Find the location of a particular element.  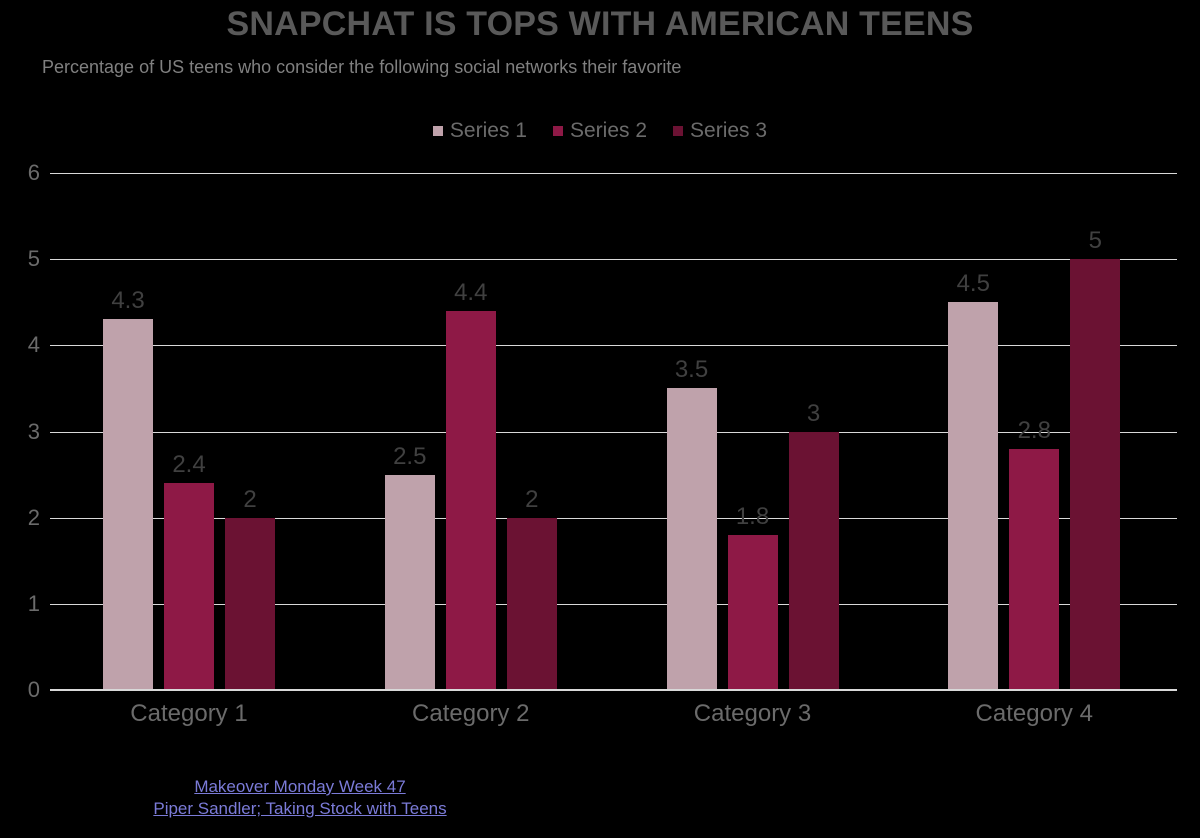

y-axis-tick-label: 3 is located at coordinates (33, 431).